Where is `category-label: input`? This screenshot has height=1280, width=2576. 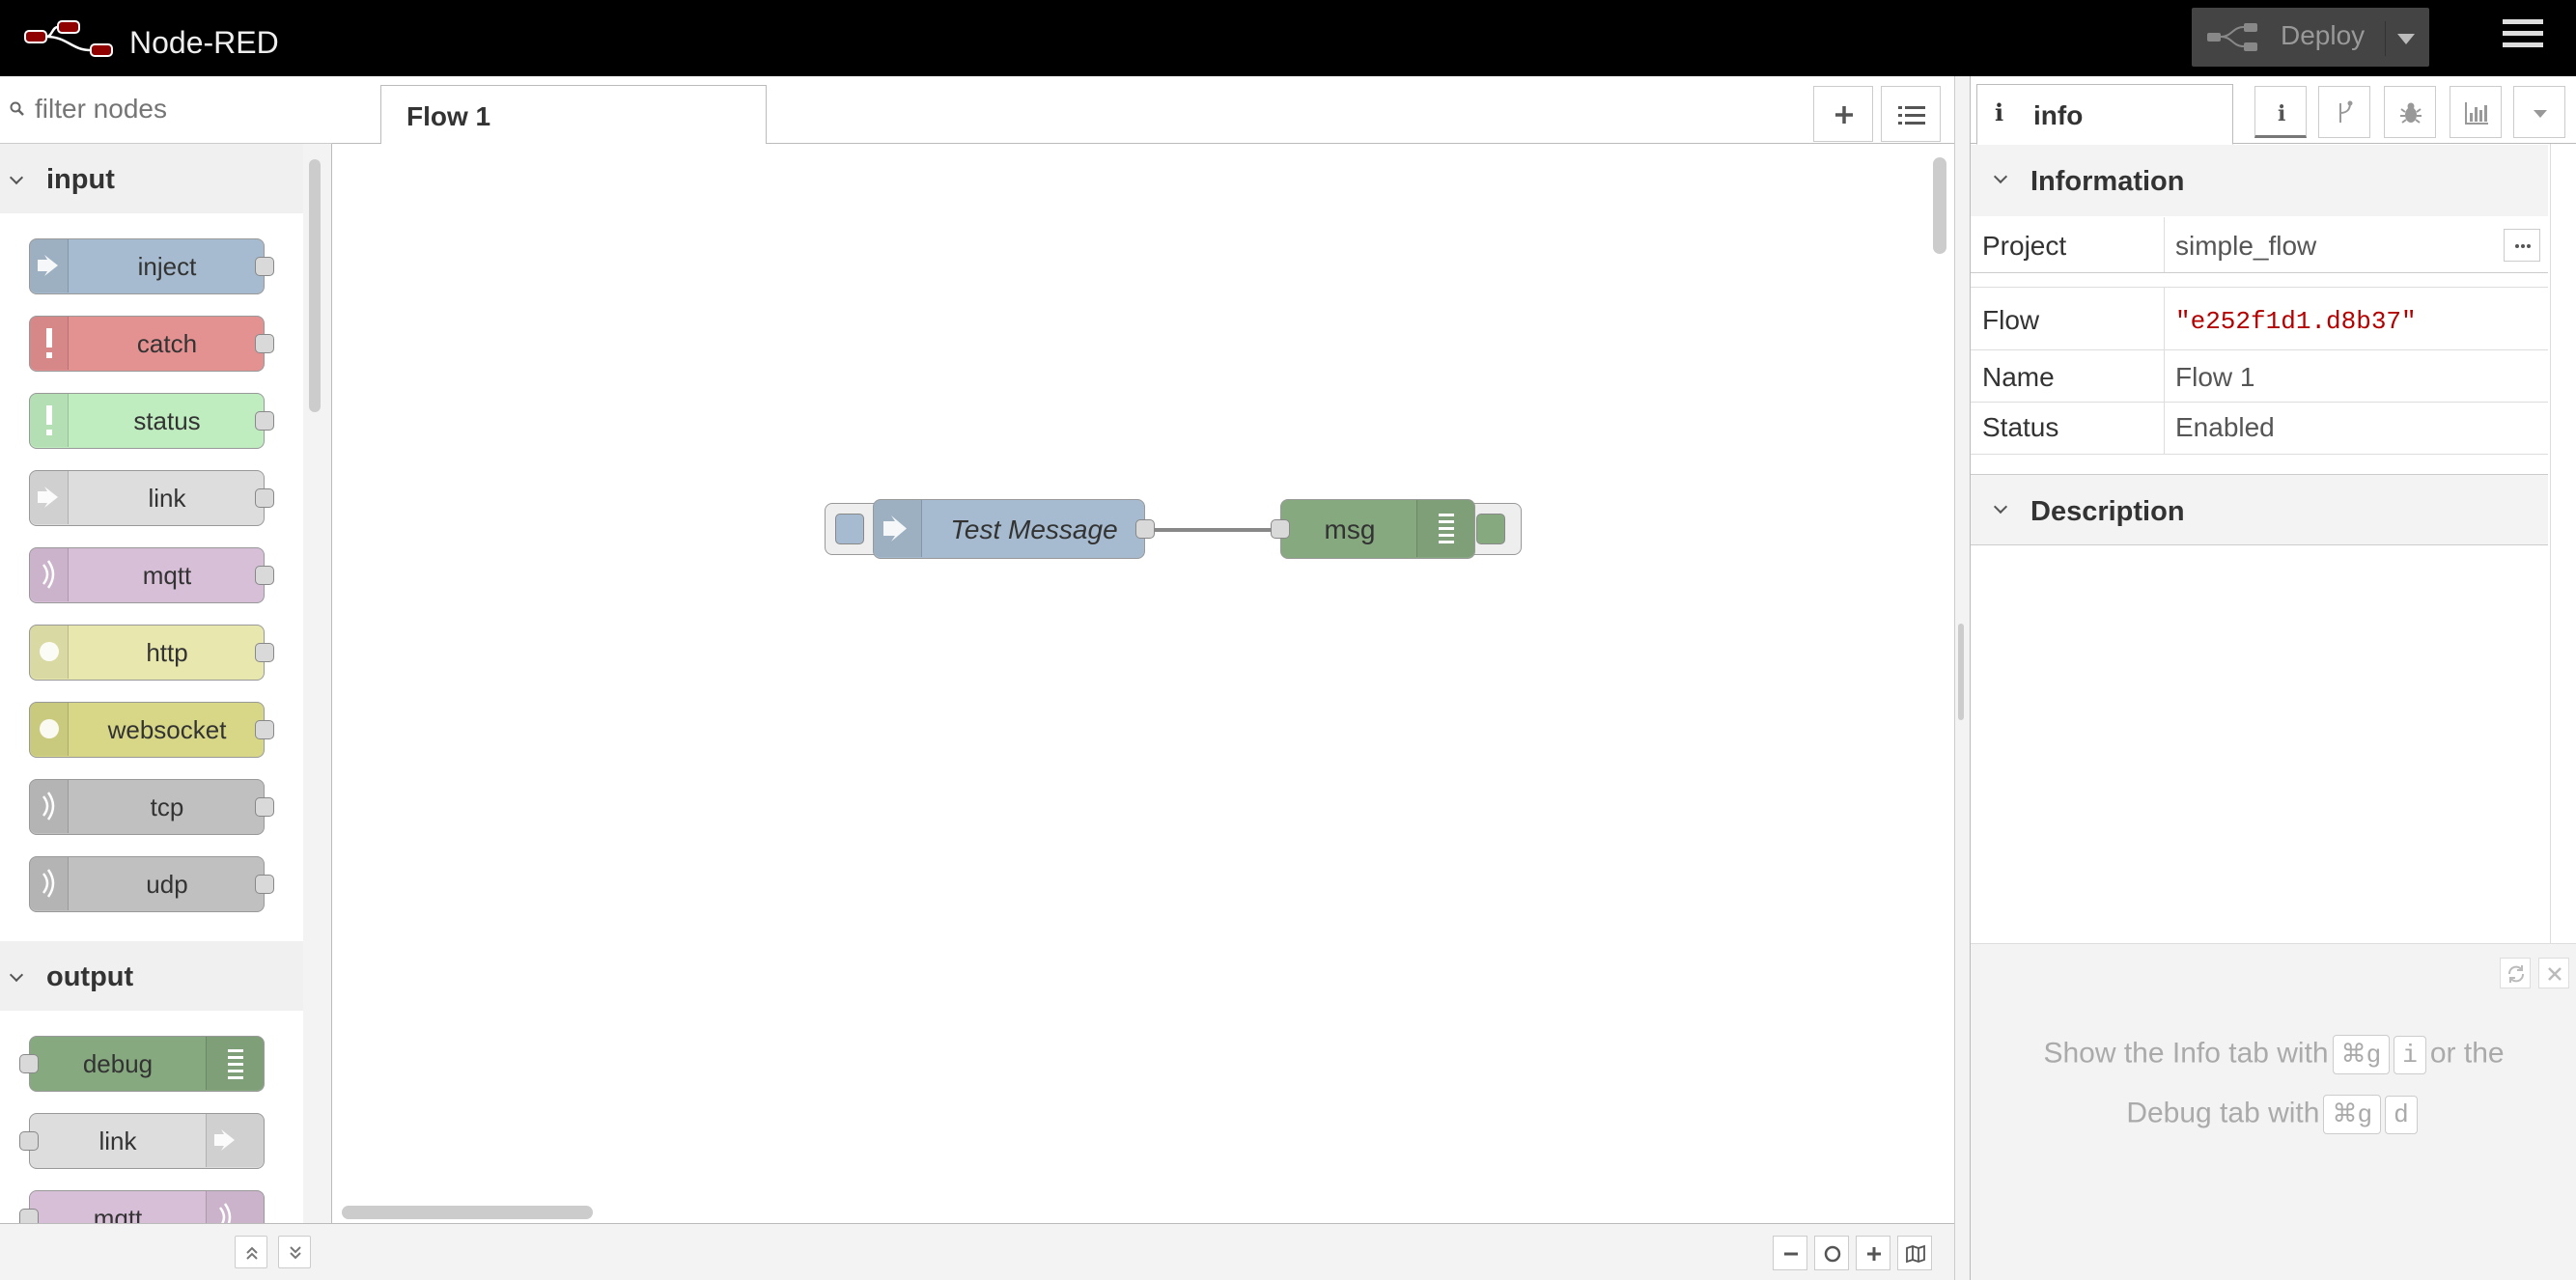 category-label: input is located at coordinates (81, 179).